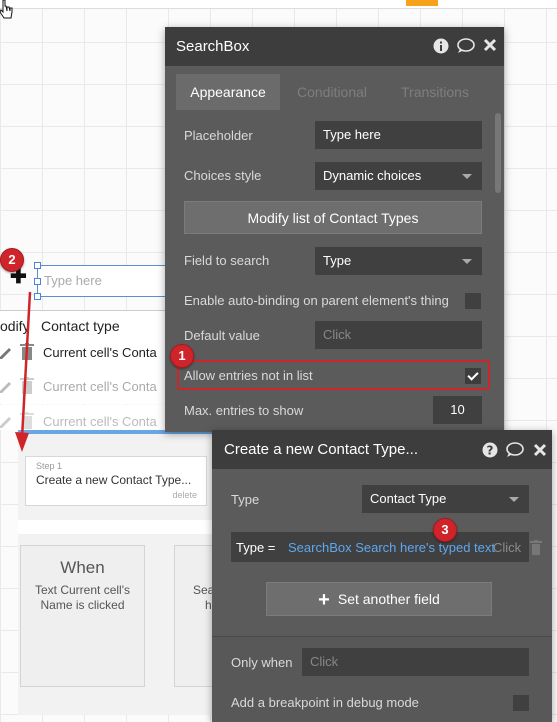 The height and width of the screenshot is (722, 557). What do you see at coordinates (82, 567) in the screenshot?
I see `when-heading: When` at bounding box center [82, 567].